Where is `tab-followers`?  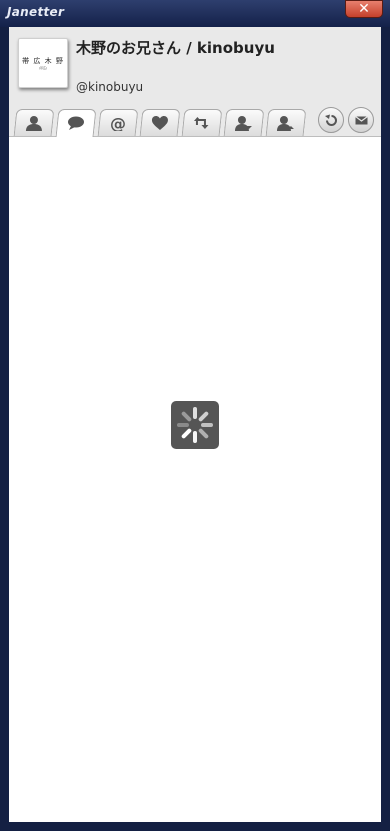
tab-followers is located at coordinates (244, 122).